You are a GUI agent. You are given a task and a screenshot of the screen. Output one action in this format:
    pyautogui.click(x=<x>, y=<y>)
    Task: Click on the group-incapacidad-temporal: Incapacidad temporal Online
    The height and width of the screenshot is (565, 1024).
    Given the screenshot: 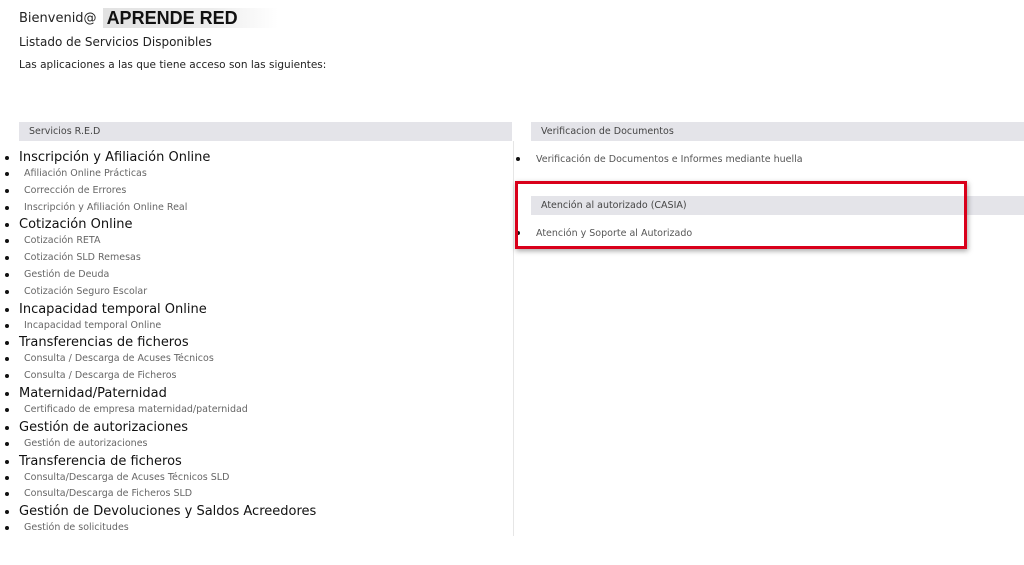 What is the action you would take?
    pyautogui.click(x=158, y=309)
    